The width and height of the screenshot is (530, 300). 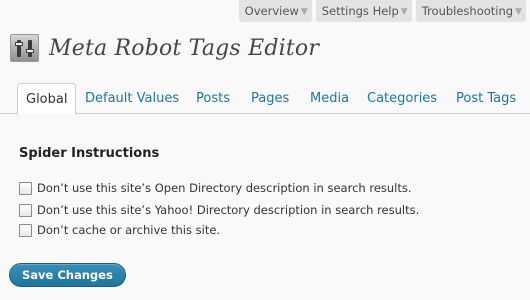 What do you see at coordinates (360, 11) in the screenshot?
I see `settings-help-label: Settings Help` at bounding box center [360, 11].